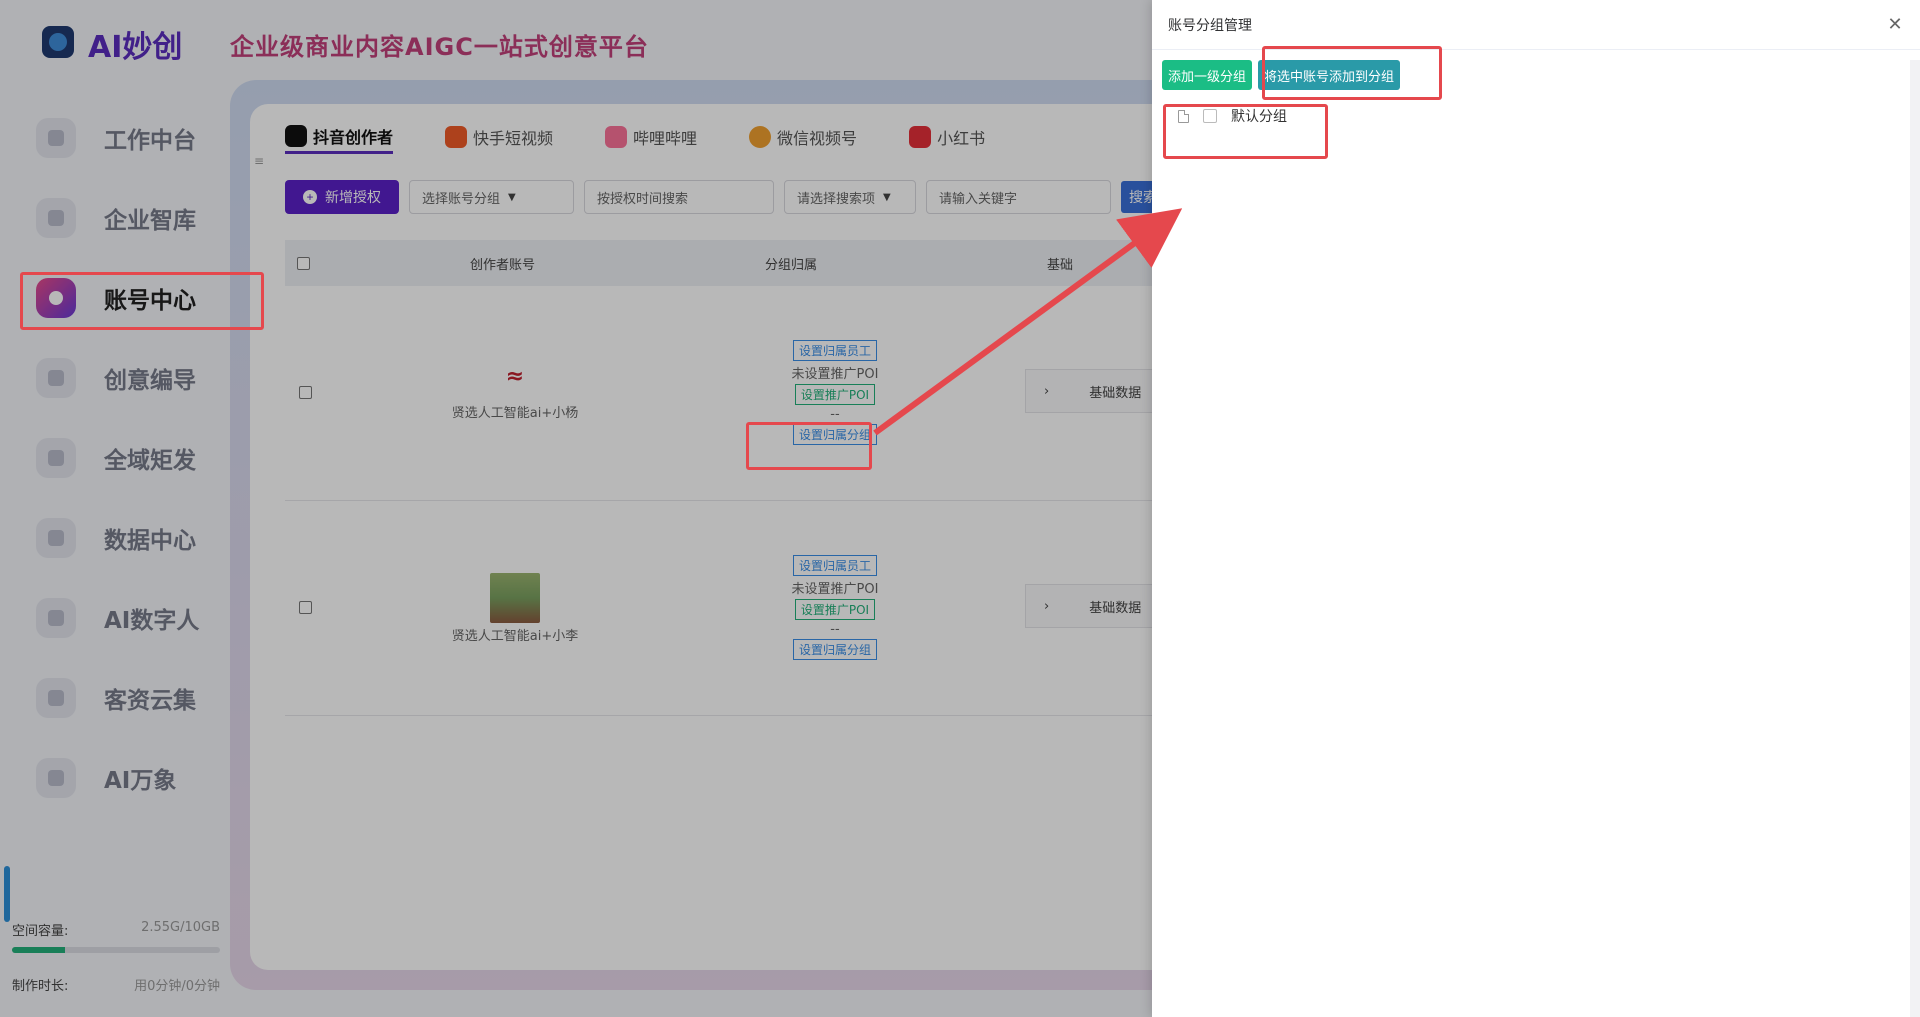 Image resolution: width=1920 pixels, height=1017 pixels. I want to click on annotation-arrow, so click(1028, 322).